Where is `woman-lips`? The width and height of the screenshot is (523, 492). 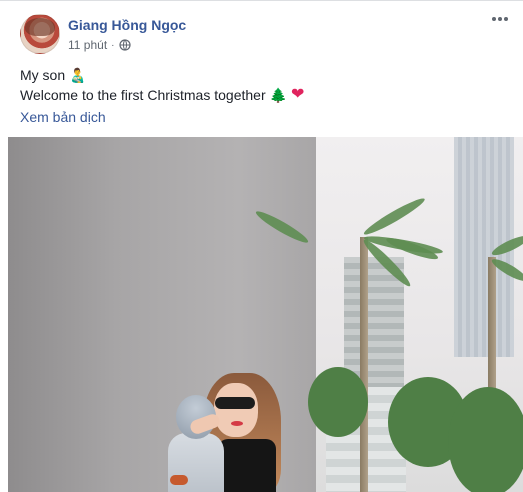
woman-lips is located at coordinates (237, 423).